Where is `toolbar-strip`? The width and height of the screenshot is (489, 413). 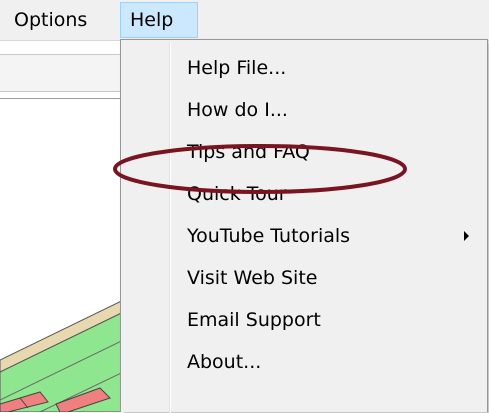 toolbar-strip is located at coordinates (70, 73).